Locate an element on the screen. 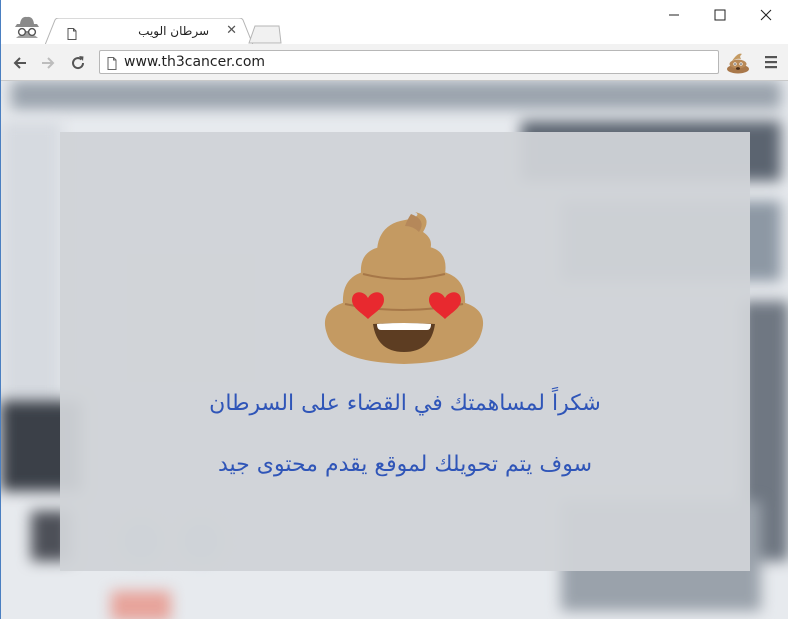  title-bar: سرطان الويب ✕ is located at coordinates (394, 22).